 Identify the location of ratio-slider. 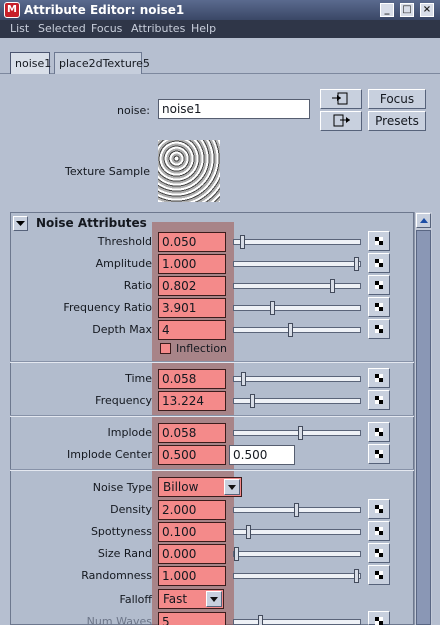
(297, 286).